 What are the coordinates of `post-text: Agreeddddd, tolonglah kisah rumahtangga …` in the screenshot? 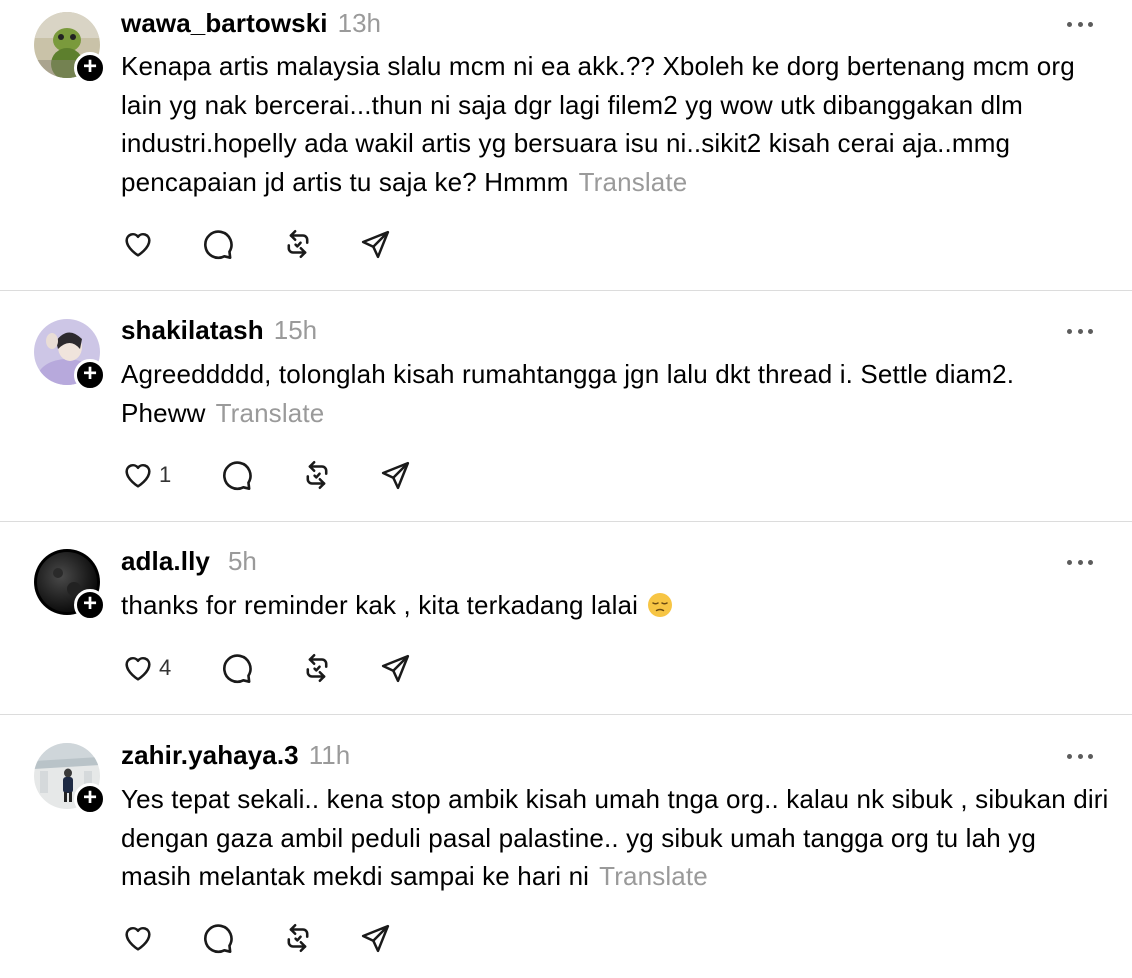 It's located at (616, 393).